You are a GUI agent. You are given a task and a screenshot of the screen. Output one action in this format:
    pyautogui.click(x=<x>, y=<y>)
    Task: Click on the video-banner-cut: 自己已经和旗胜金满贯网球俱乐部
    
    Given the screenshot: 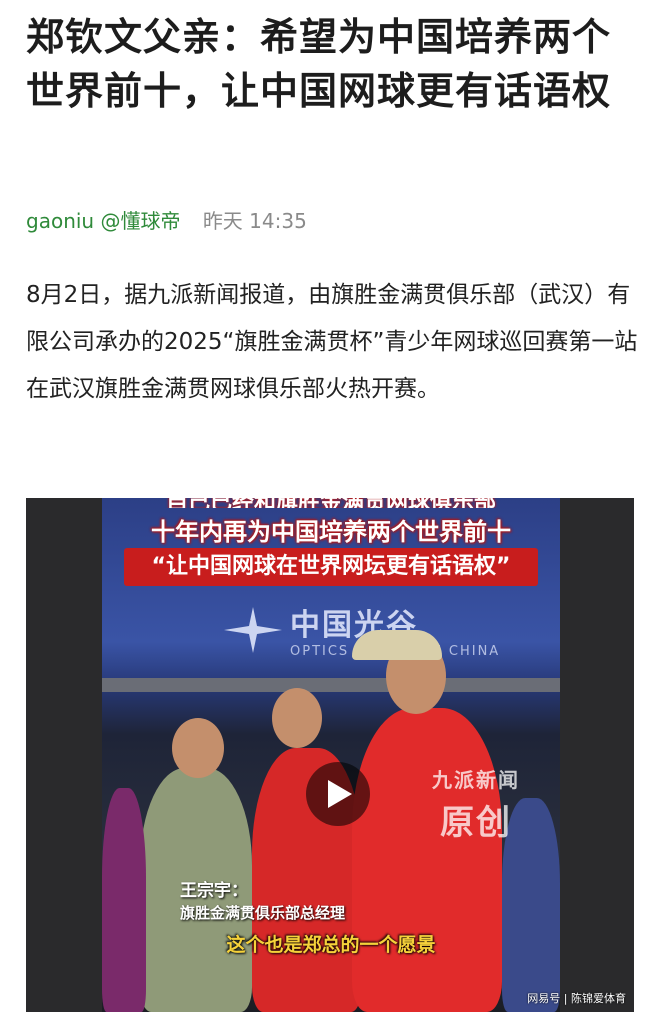 What is the action you would take?
    pyautogui.click(x=331, y=503)
    